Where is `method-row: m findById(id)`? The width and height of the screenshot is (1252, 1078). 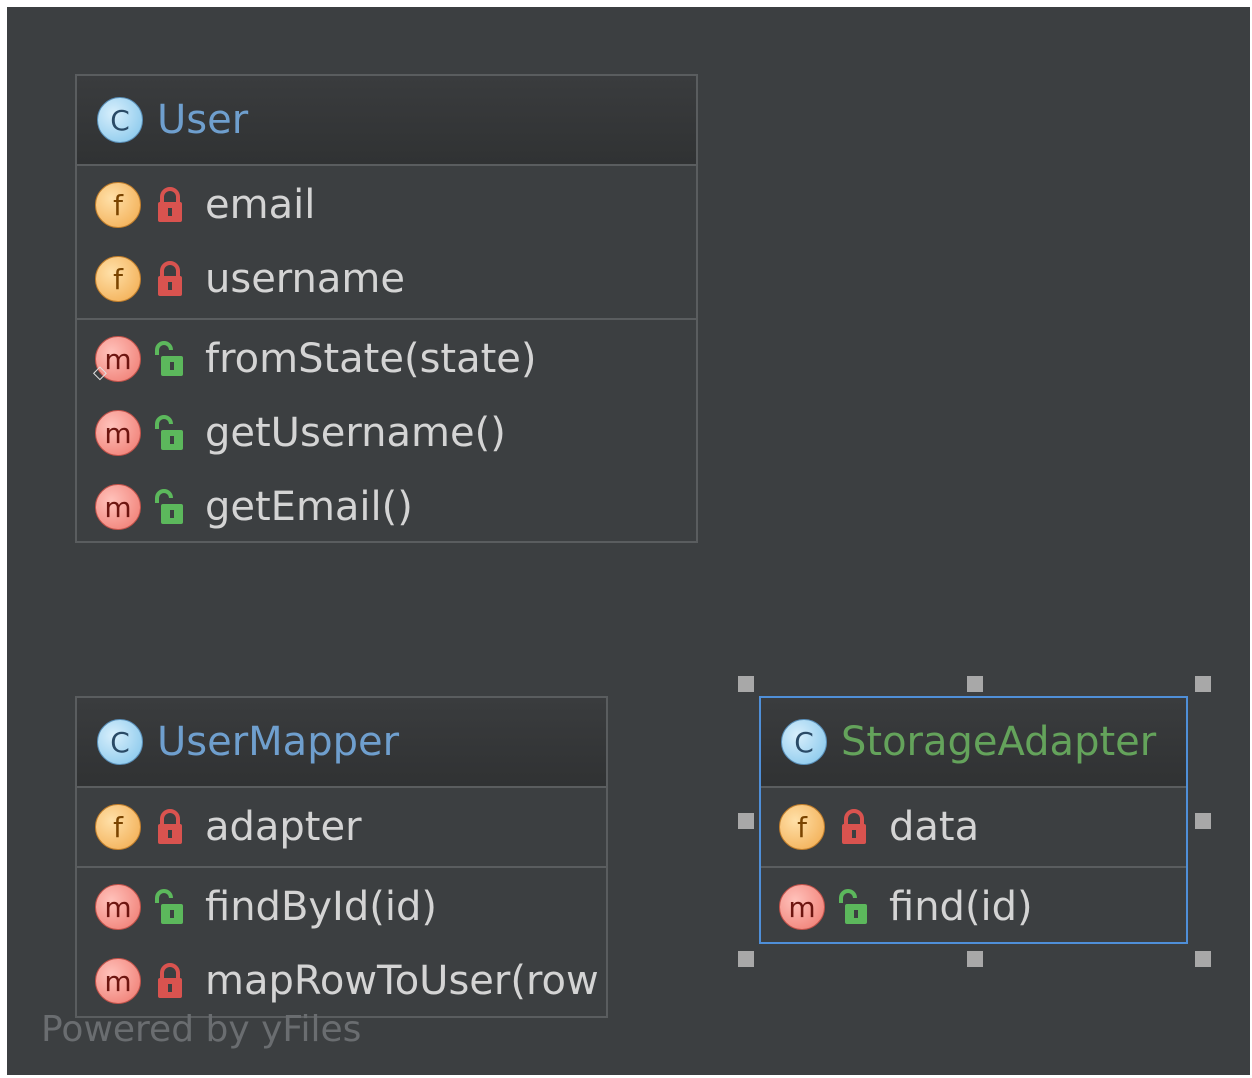
method-row: m findById(id) is located at coordinates (341, 907).